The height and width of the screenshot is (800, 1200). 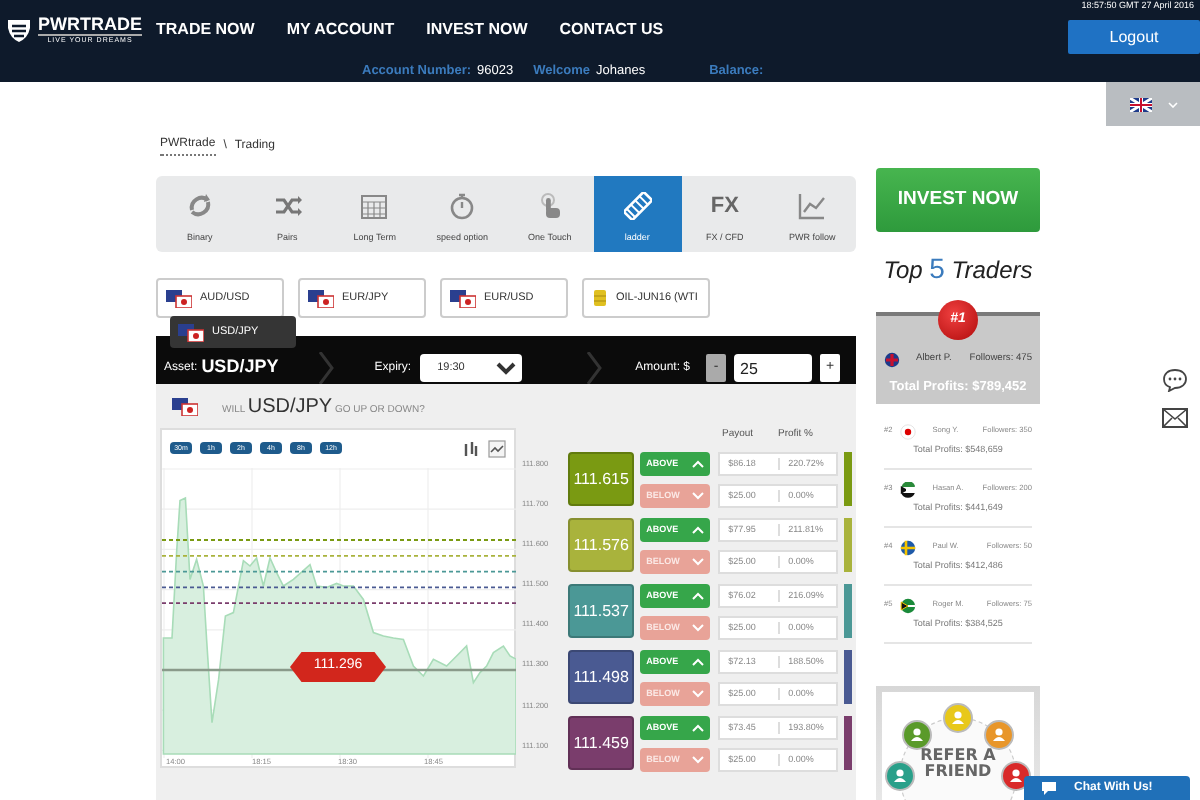 What do you see at coordinates (637, 205) in the screenshot?
I see `ladder-icon` at bounding box center [637, 205].